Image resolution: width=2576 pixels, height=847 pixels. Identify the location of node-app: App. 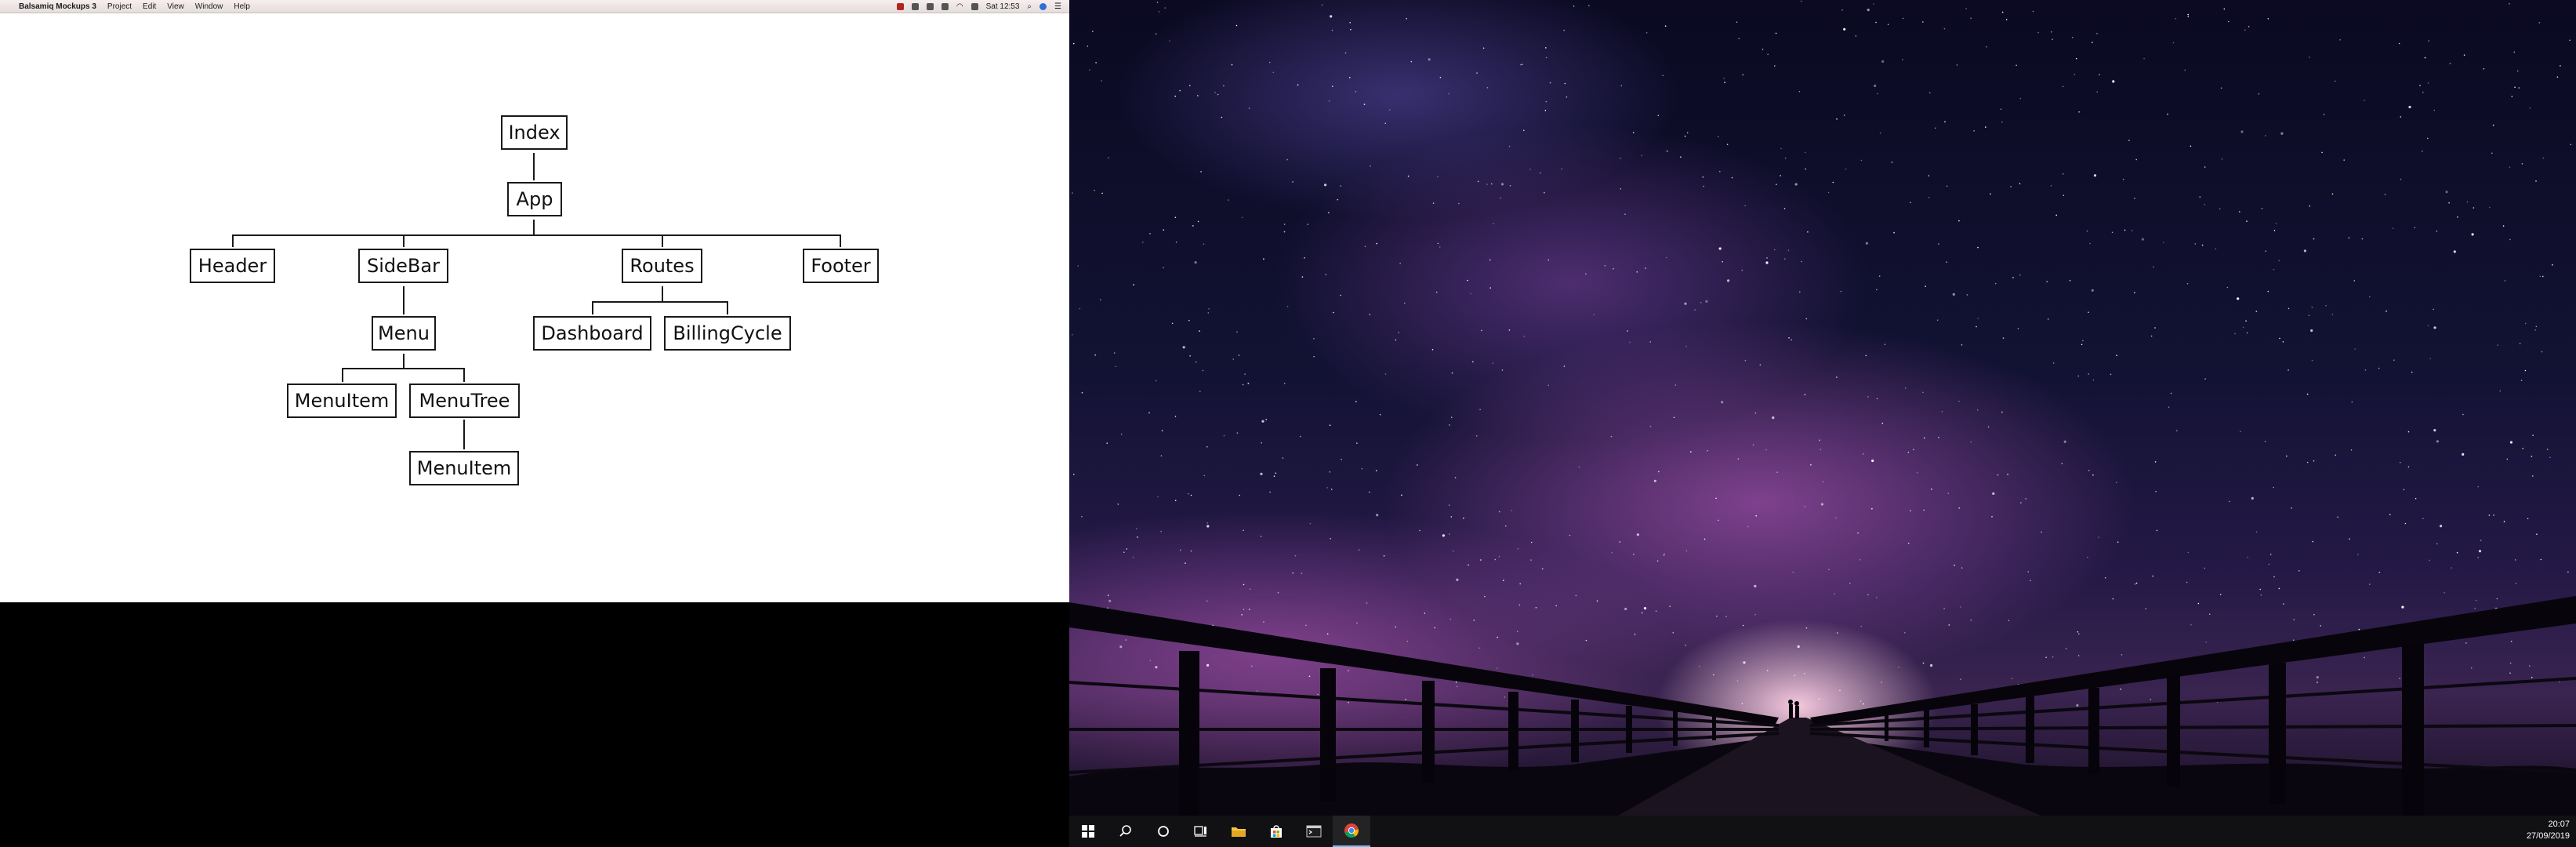
(534, 199).